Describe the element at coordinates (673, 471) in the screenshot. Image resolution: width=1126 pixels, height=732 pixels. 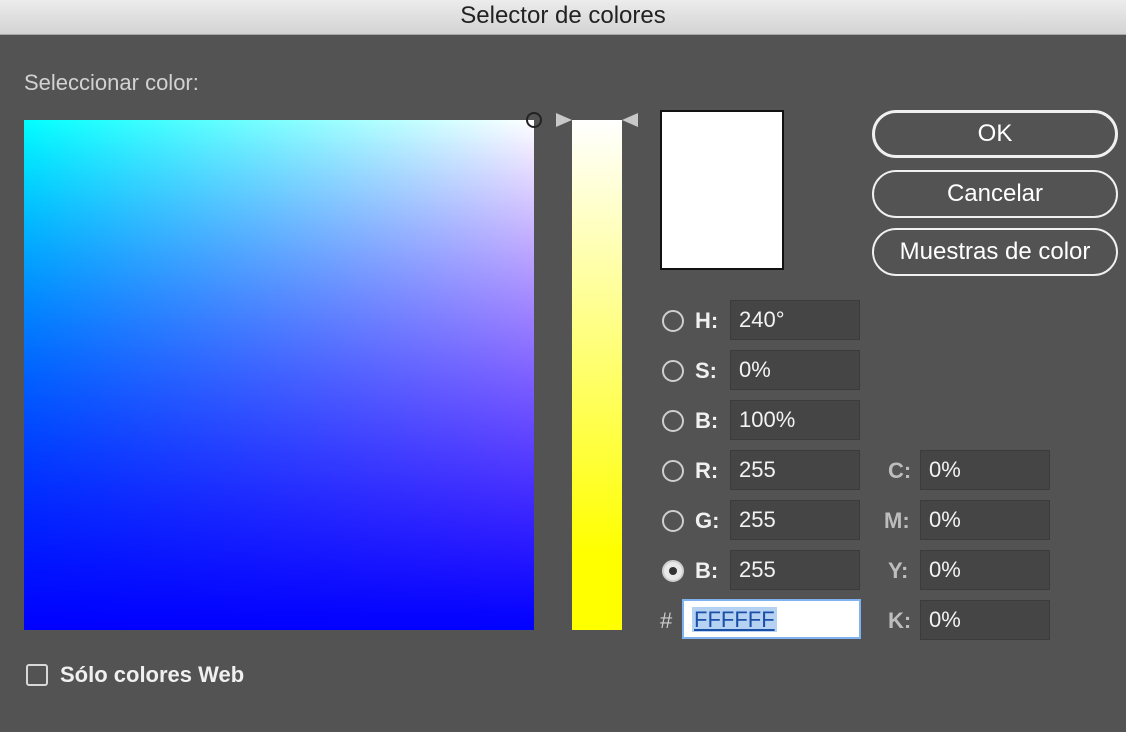
I see `red-radio` at that location.